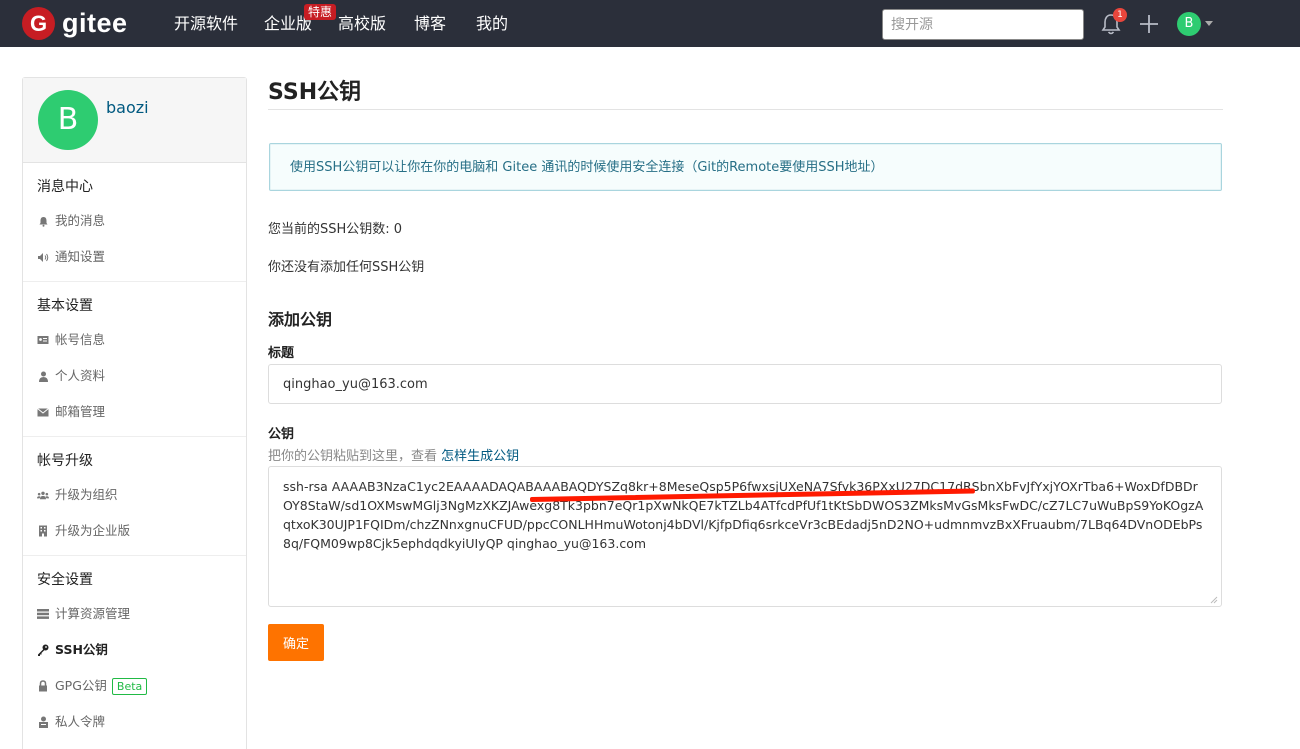  Describe the element at coordinates (86, 494) in the screenshot. I see `sidebar-item-label: 升级为组织` at that location.